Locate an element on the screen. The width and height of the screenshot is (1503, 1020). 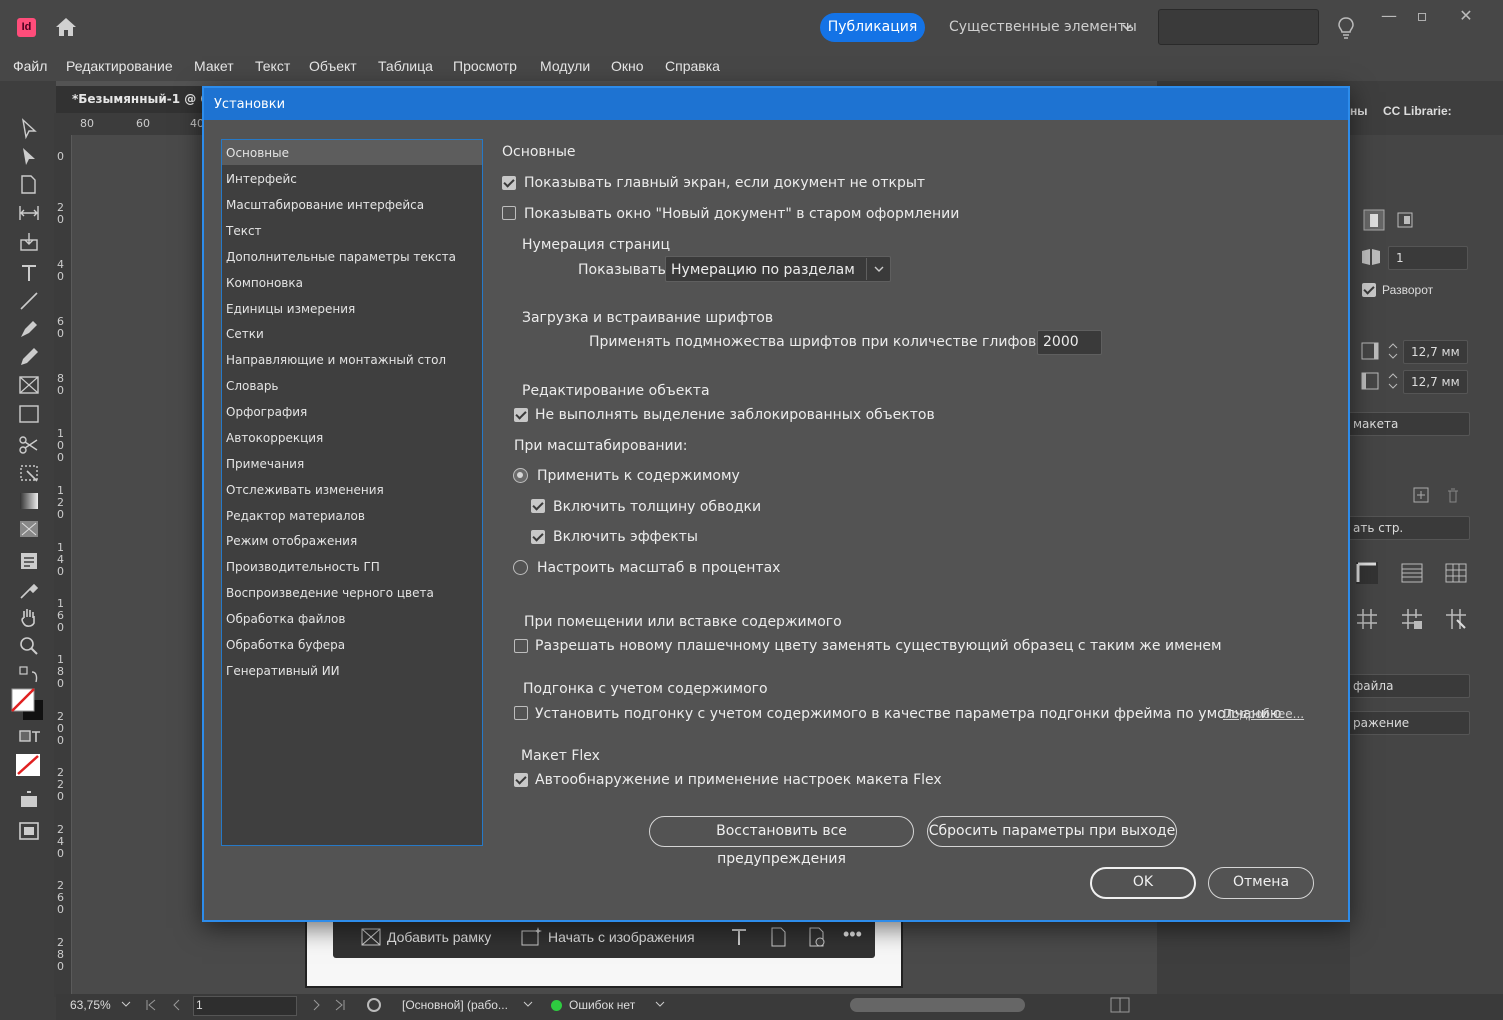
adjust-percent-radio is located at coordinates (520, 567).